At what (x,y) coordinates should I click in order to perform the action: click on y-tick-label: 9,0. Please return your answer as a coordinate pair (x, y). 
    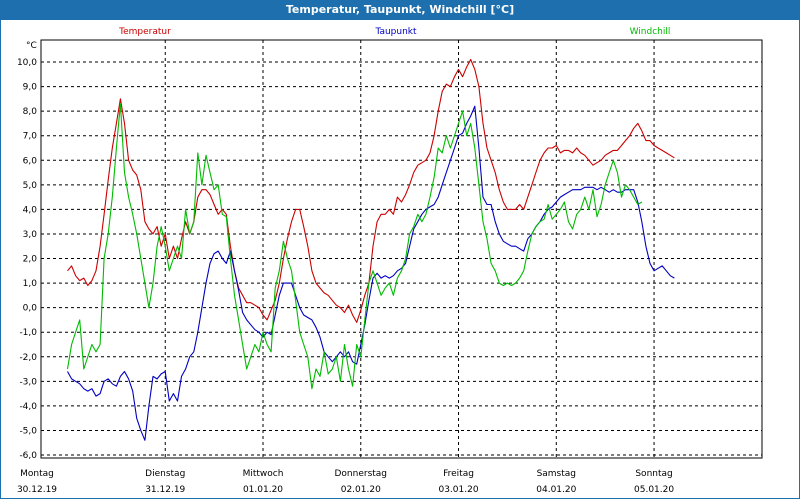
    Looking at the image, I should click on (30, 88).